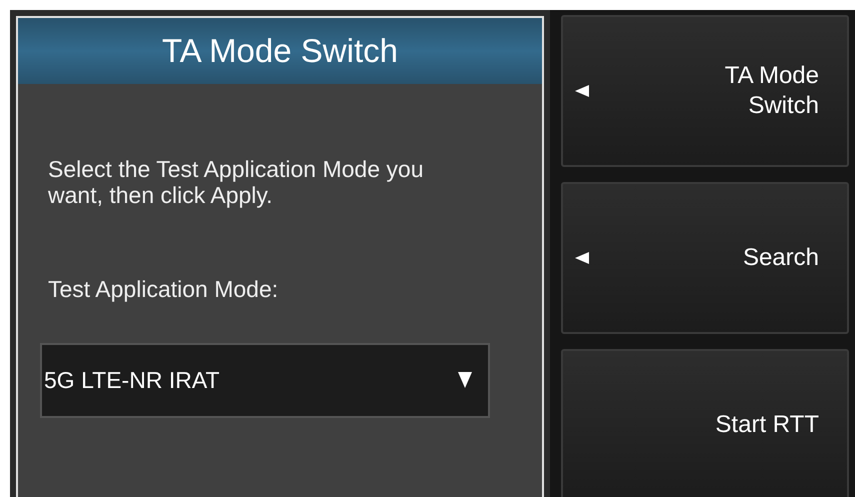  Describe the element at coordinates (465, 380) in the screenshot. I see `dropdown-arrow-icon` at that location.